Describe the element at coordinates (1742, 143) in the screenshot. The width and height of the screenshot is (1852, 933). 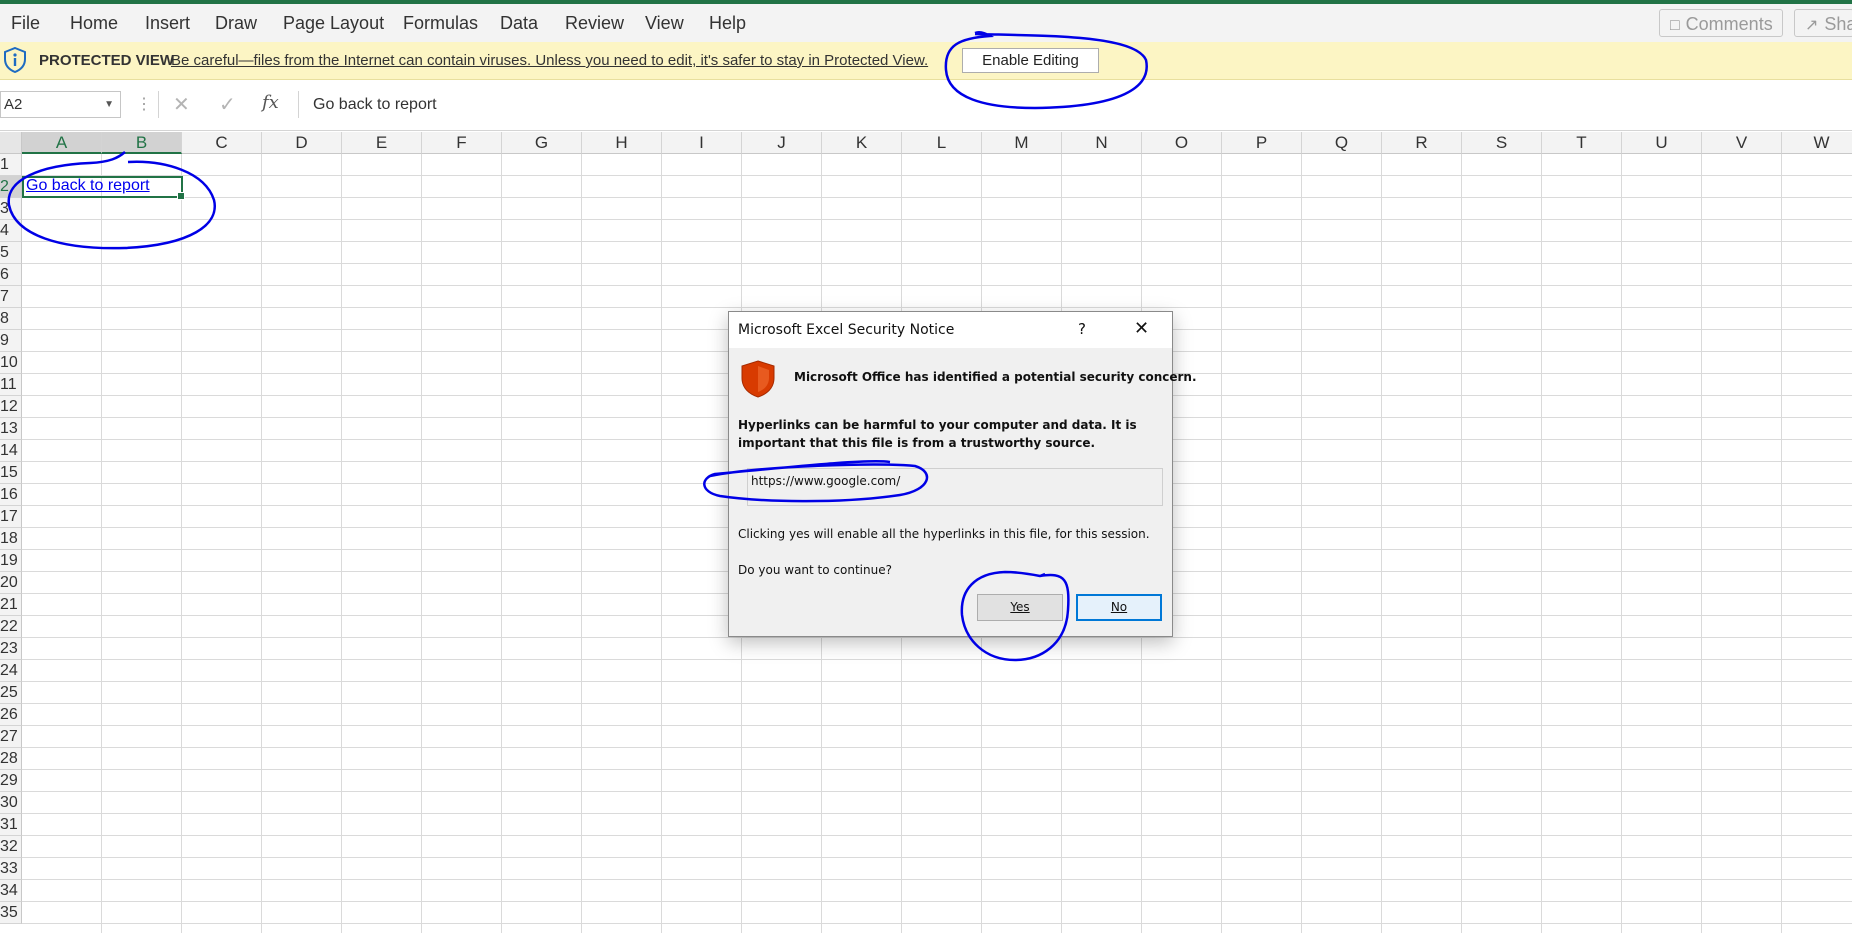
I see `column-header-v: V` at that location.